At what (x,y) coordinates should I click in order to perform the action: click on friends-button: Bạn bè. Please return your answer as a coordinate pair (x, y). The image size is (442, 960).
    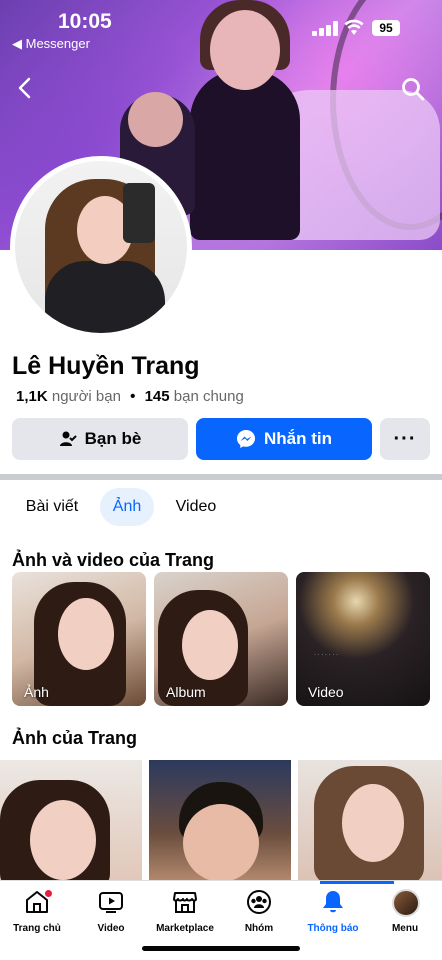
    Looking at the image, I should click on (100, 439).